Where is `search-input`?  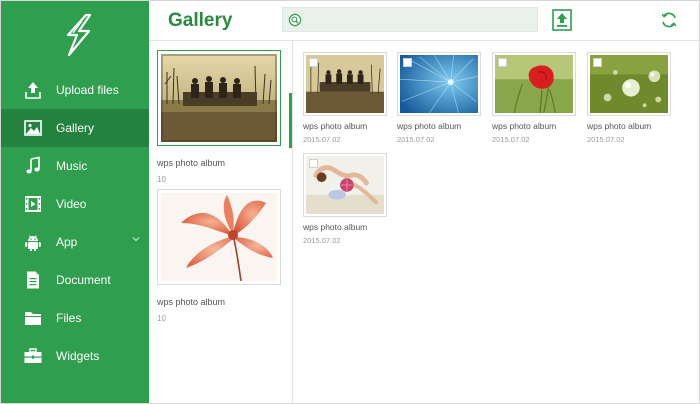 search-input is located at coordinates (419, 20).